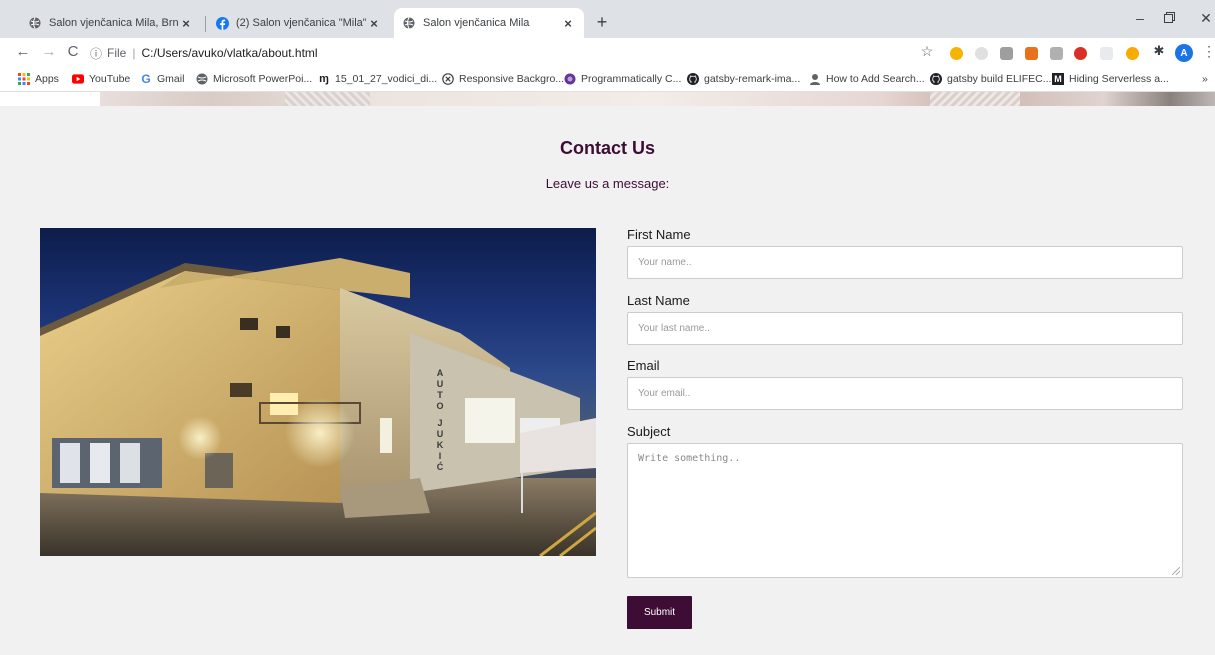  I want to click on bookmark-label: Apps, so click(47, 79).